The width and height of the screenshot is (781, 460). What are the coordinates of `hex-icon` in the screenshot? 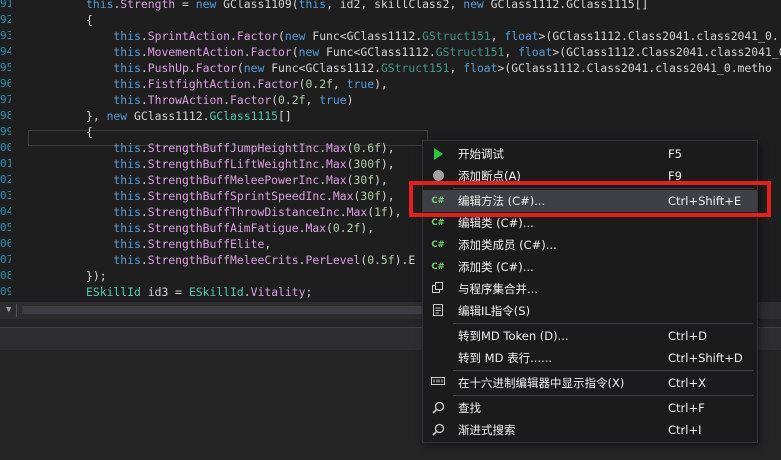 It's located at (438, 383).